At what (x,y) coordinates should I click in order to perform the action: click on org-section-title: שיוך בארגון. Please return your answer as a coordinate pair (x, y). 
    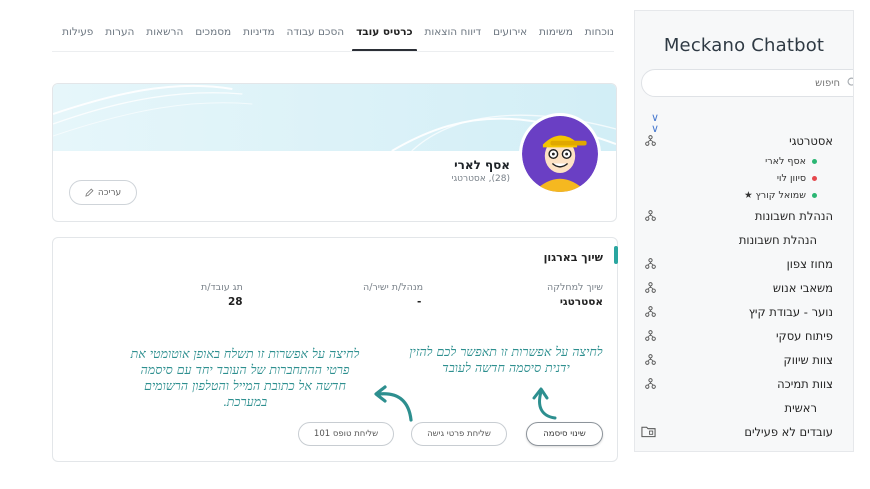
    Looking at the image, I should click on (573, 257).